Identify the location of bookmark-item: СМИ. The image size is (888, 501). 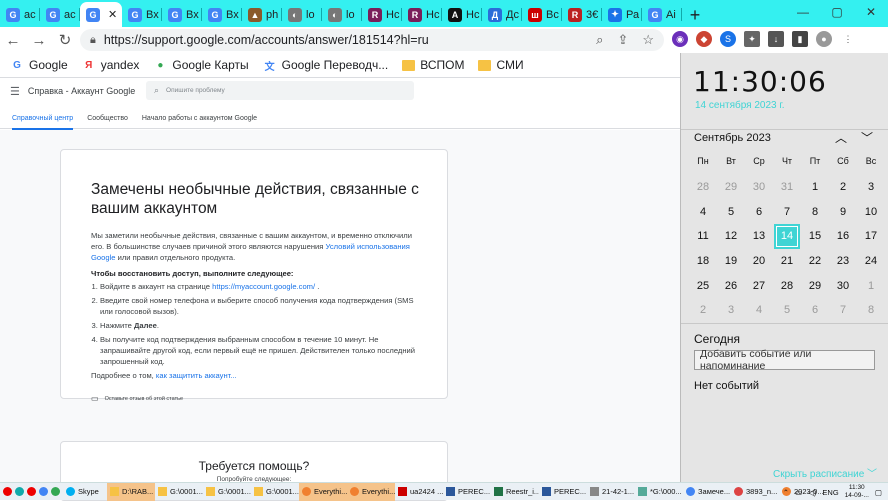
(501, 65).